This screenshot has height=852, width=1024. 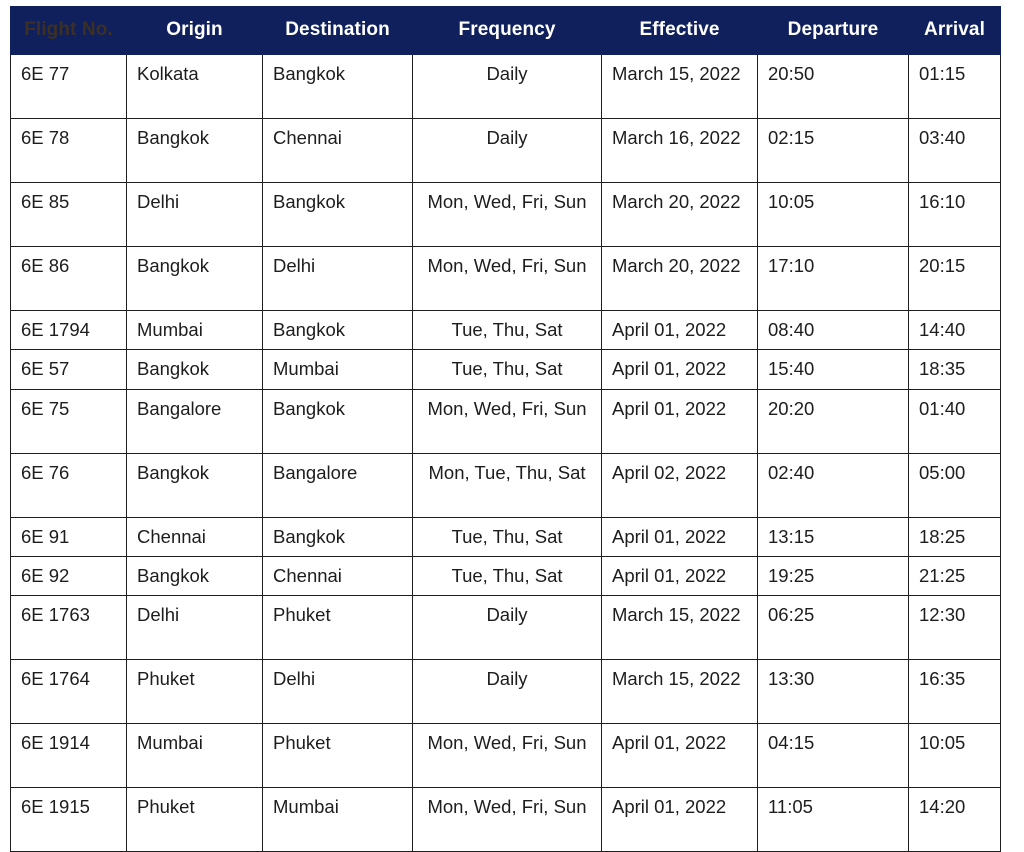 I want to click on cell-arrival: 14:20, so click(x=954, y=819).